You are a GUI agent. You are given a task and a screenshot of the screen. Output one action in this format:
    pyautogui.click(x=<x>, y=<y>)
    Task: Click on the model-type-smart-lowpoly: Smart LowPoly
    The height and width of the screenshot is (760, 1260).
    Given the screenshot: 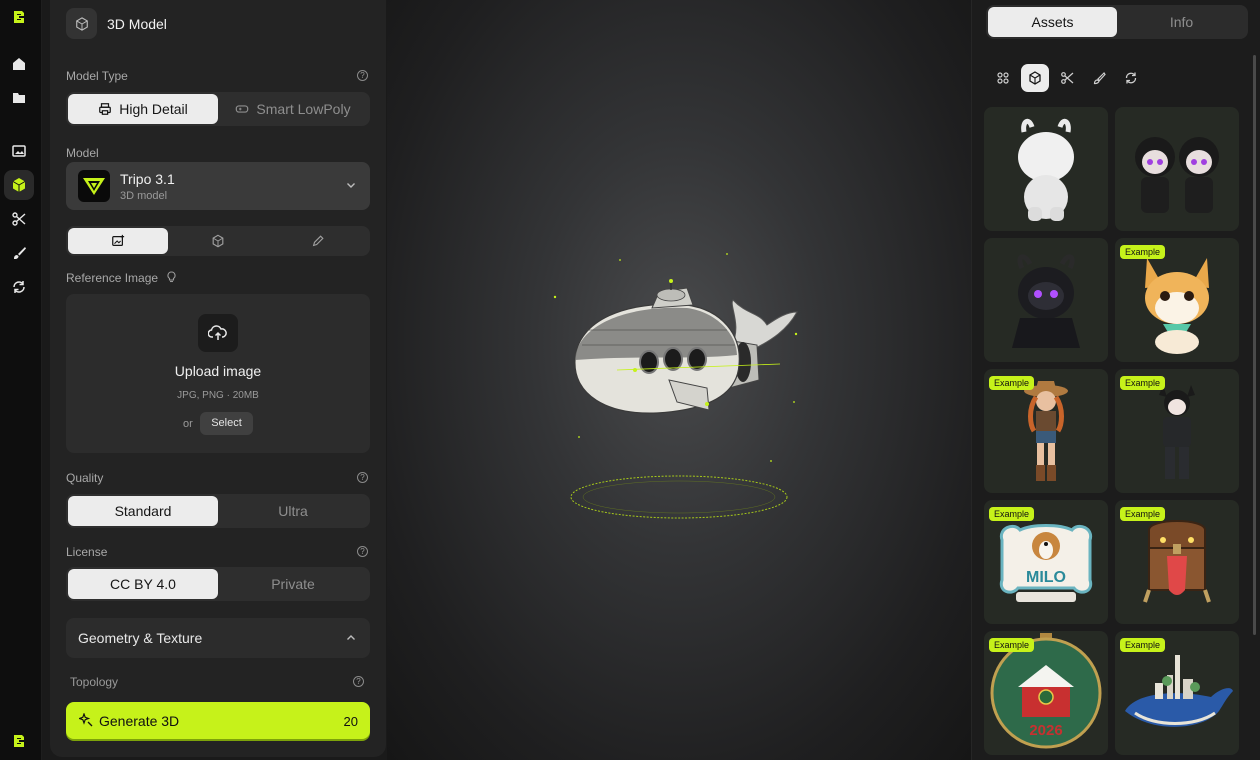 What is the action you would take?
    pyautogui.click(x=293, y=109)
    